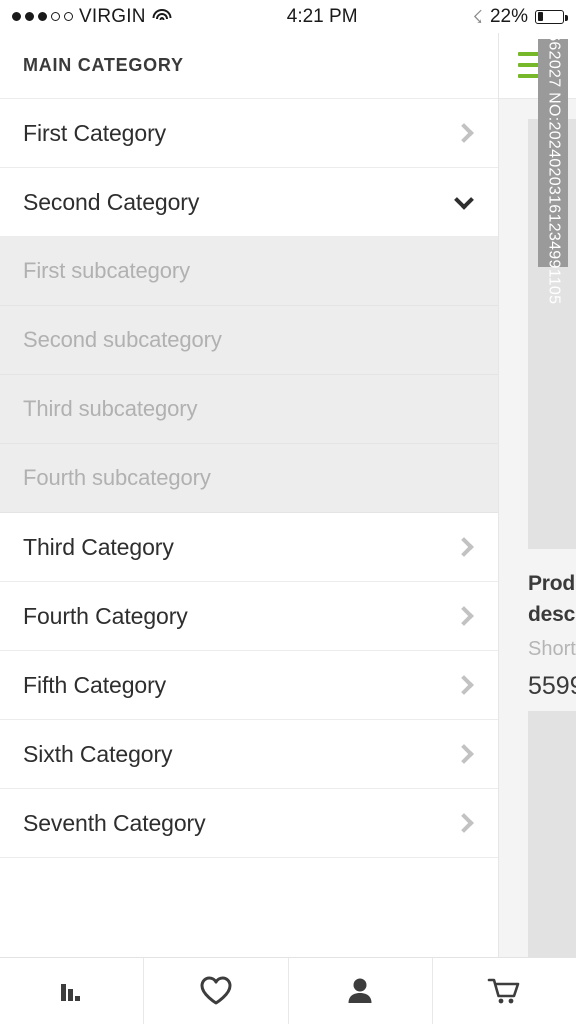 This screenshot has height=1024, width=576. Describe the element at coordinates (551, 16) in the screenshot. I see `battery-icon` at that location.